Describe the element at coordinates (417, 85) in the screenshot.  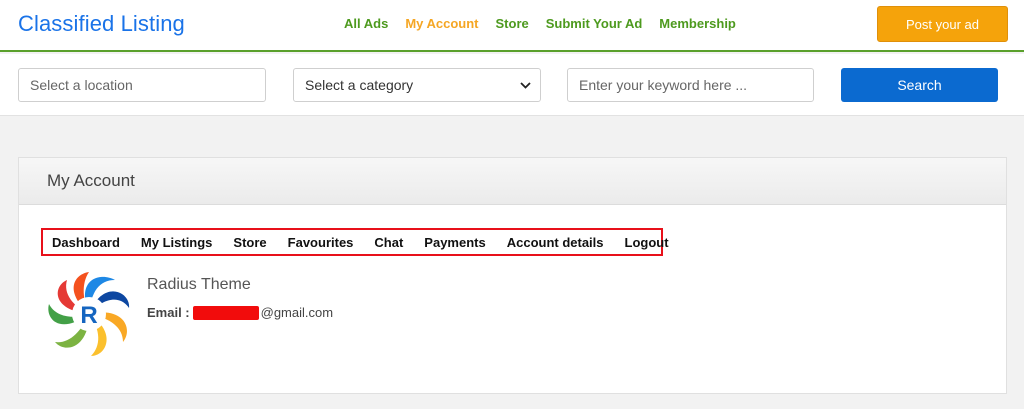
I see `category-select: Select a category` at that location.